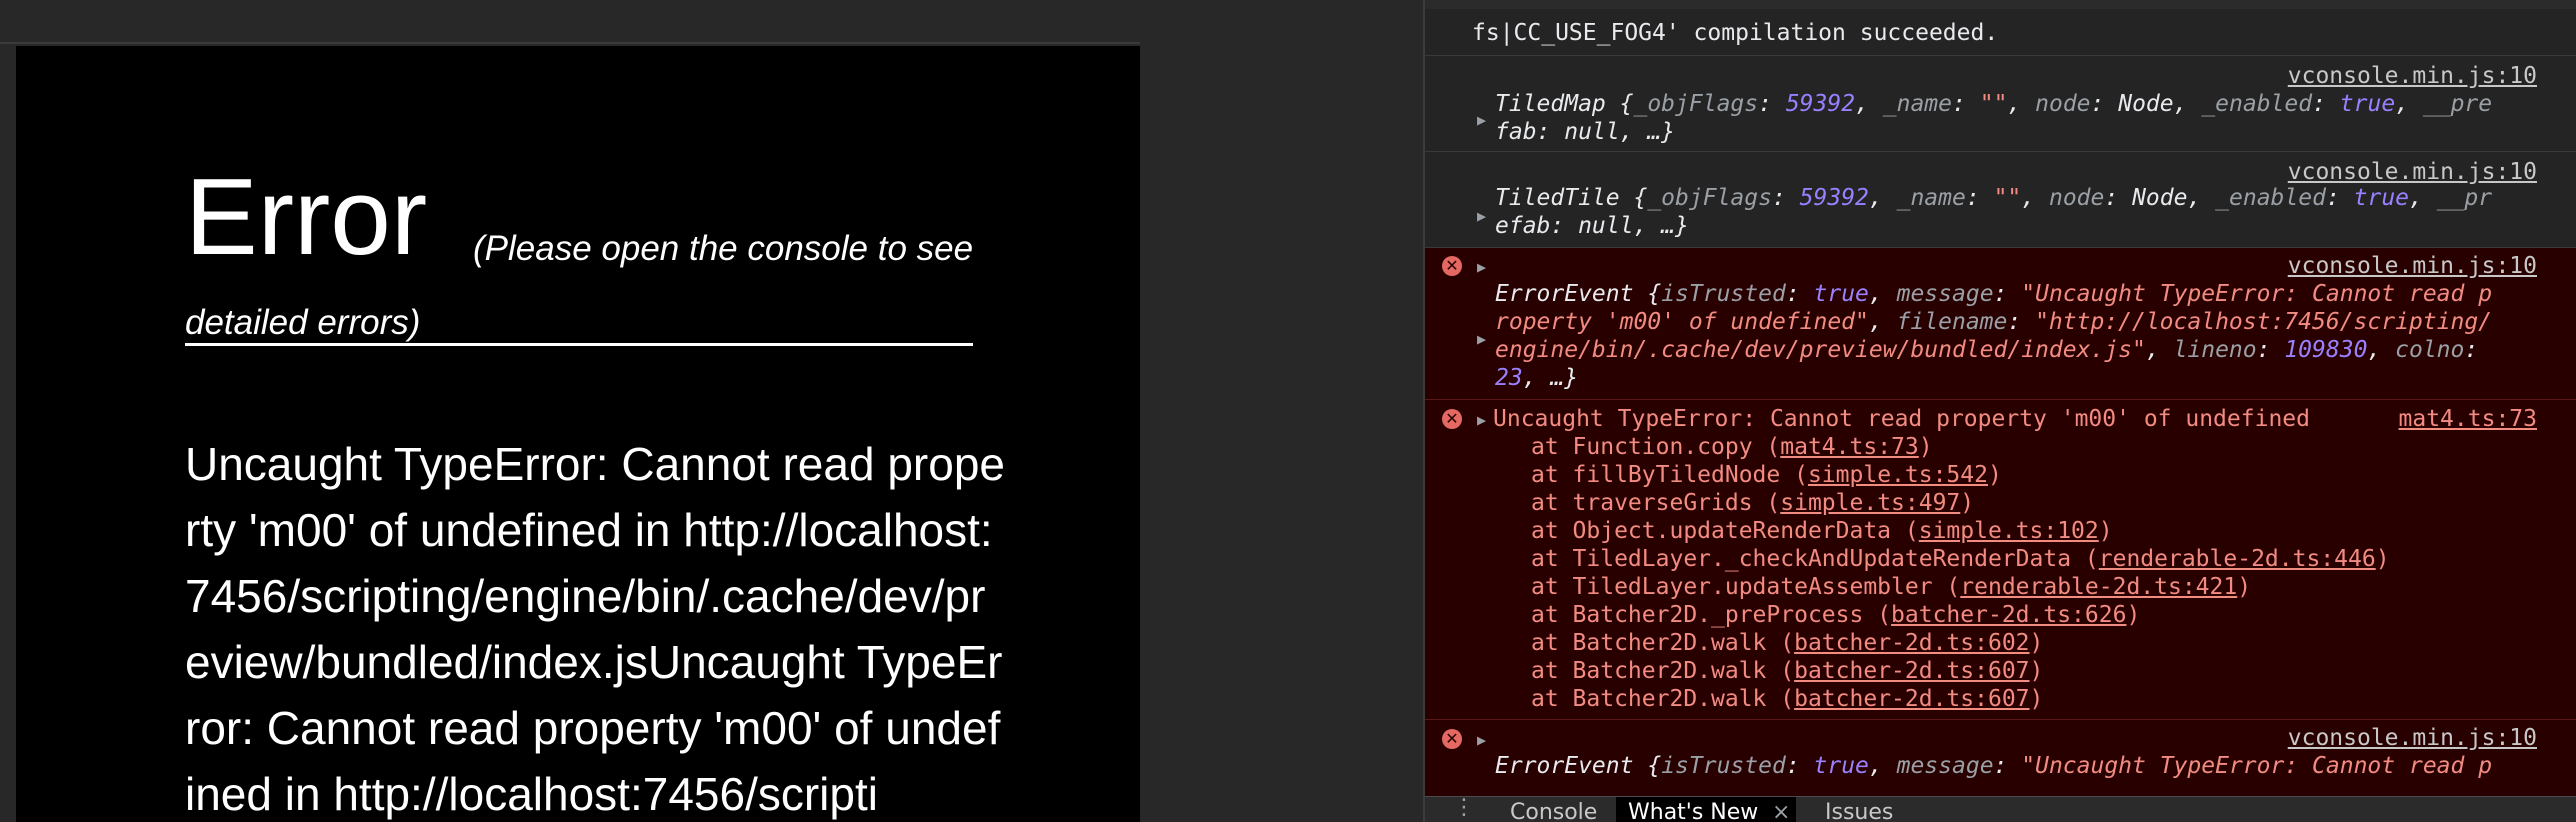 The width and height of the screenshot is (2576, 822). I want to click on stack-frame-function: at Function.copy, so click(1642, 447).